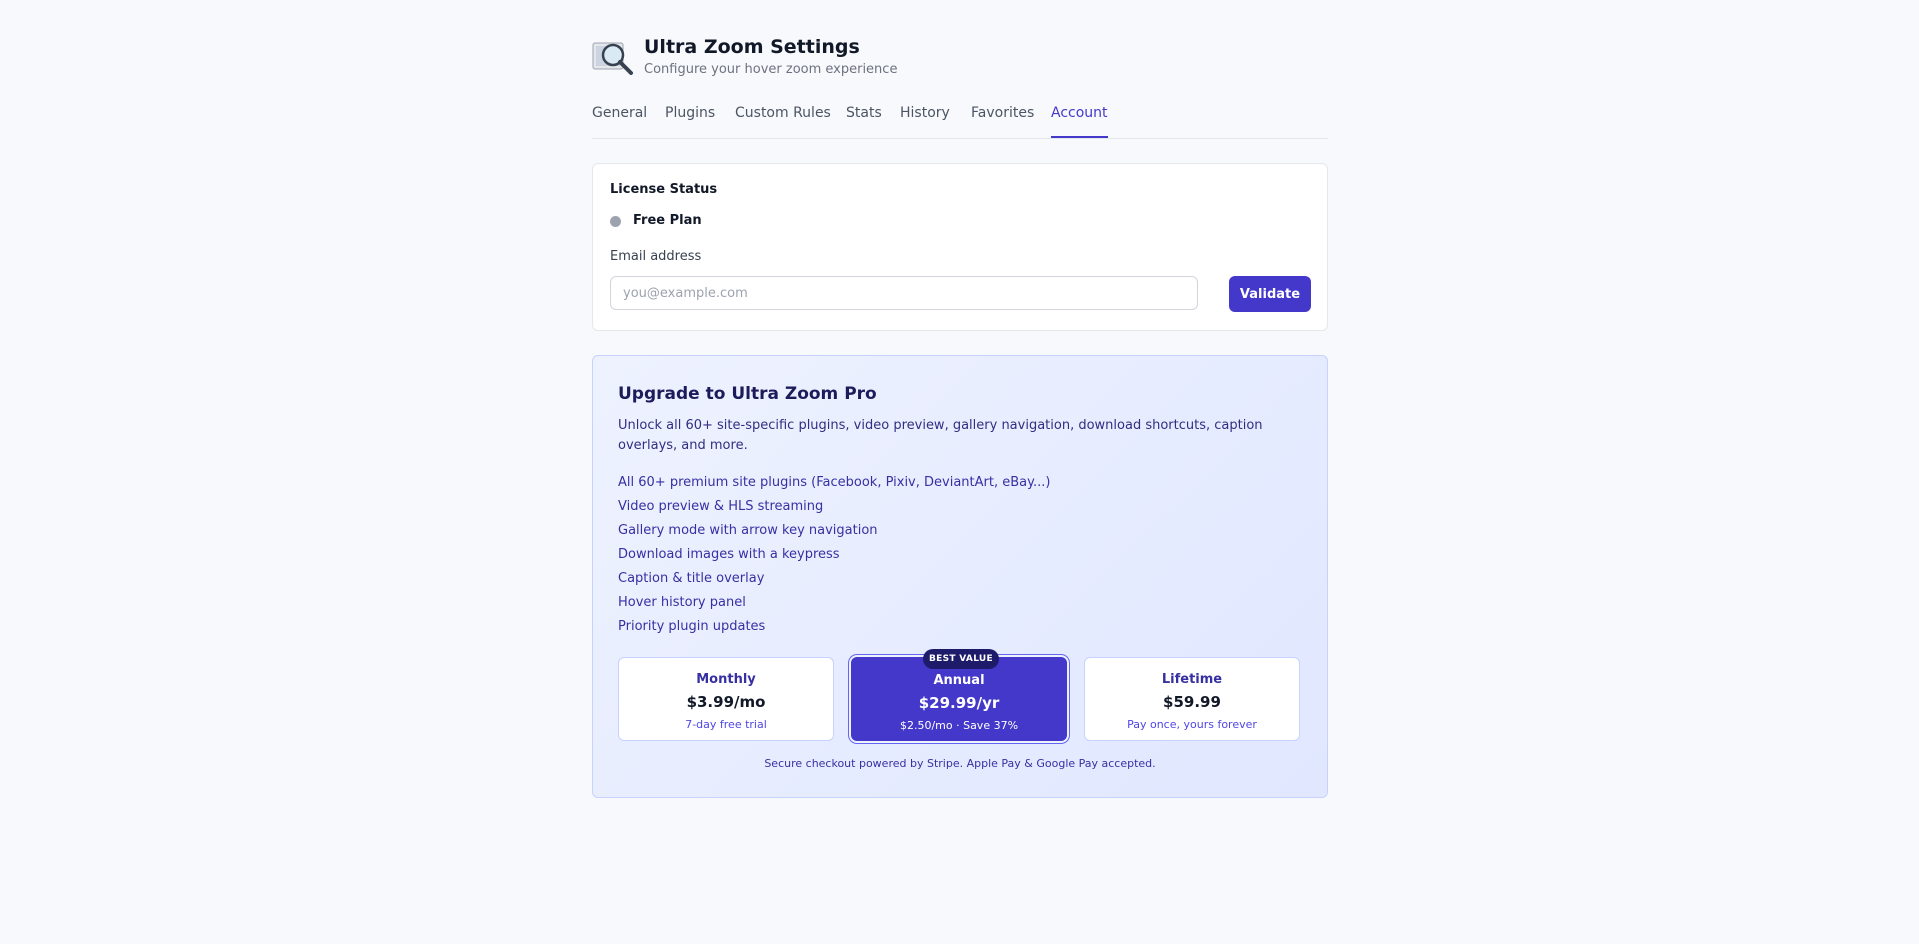 The height and width of the screenshot is (944, 1919). Describe the element at coordinates (690, 120) in the screenshot. I see `tab-plugins: Plugins` at that location.